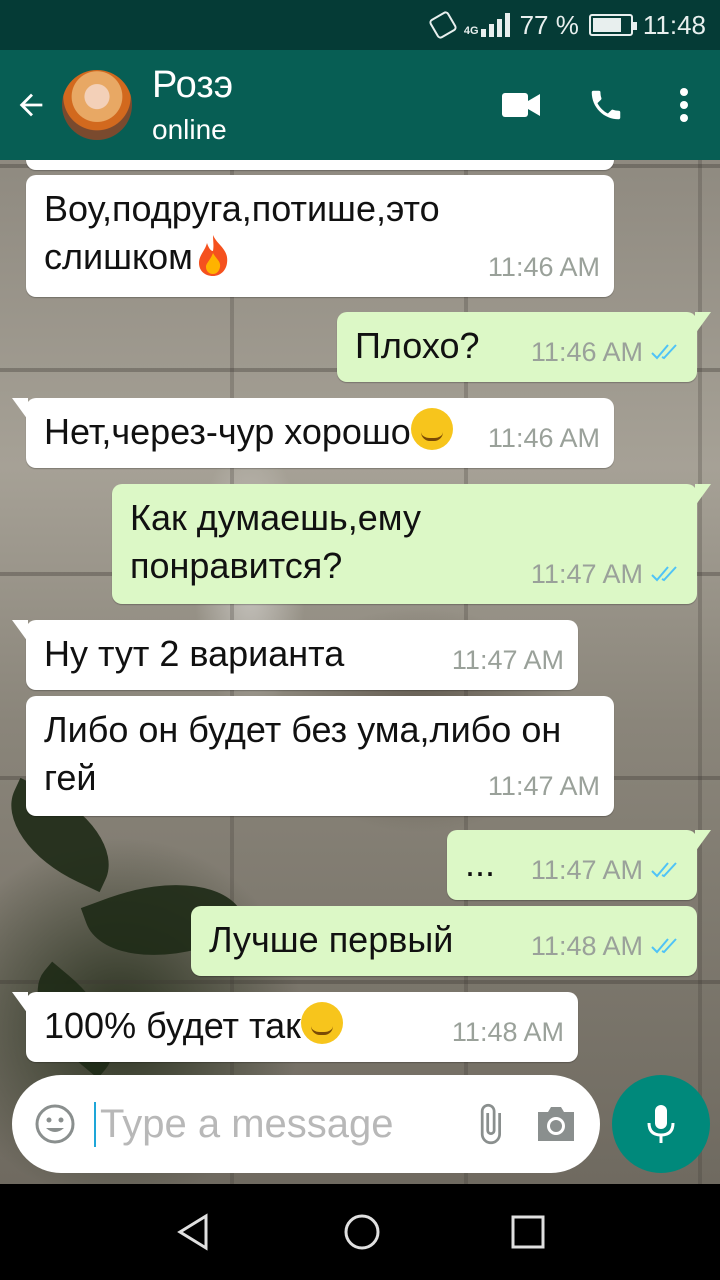  Describe the element at coordinates (442, 25) in the screenshot. I see `vibrate-icon` at that location.